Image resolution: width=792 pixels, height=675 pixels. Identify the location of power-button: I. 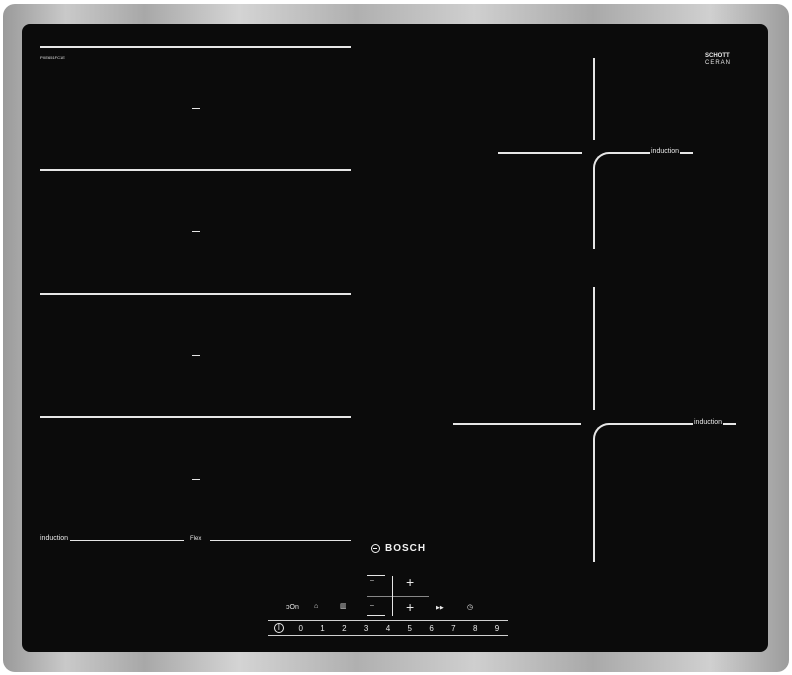
(279, 628).